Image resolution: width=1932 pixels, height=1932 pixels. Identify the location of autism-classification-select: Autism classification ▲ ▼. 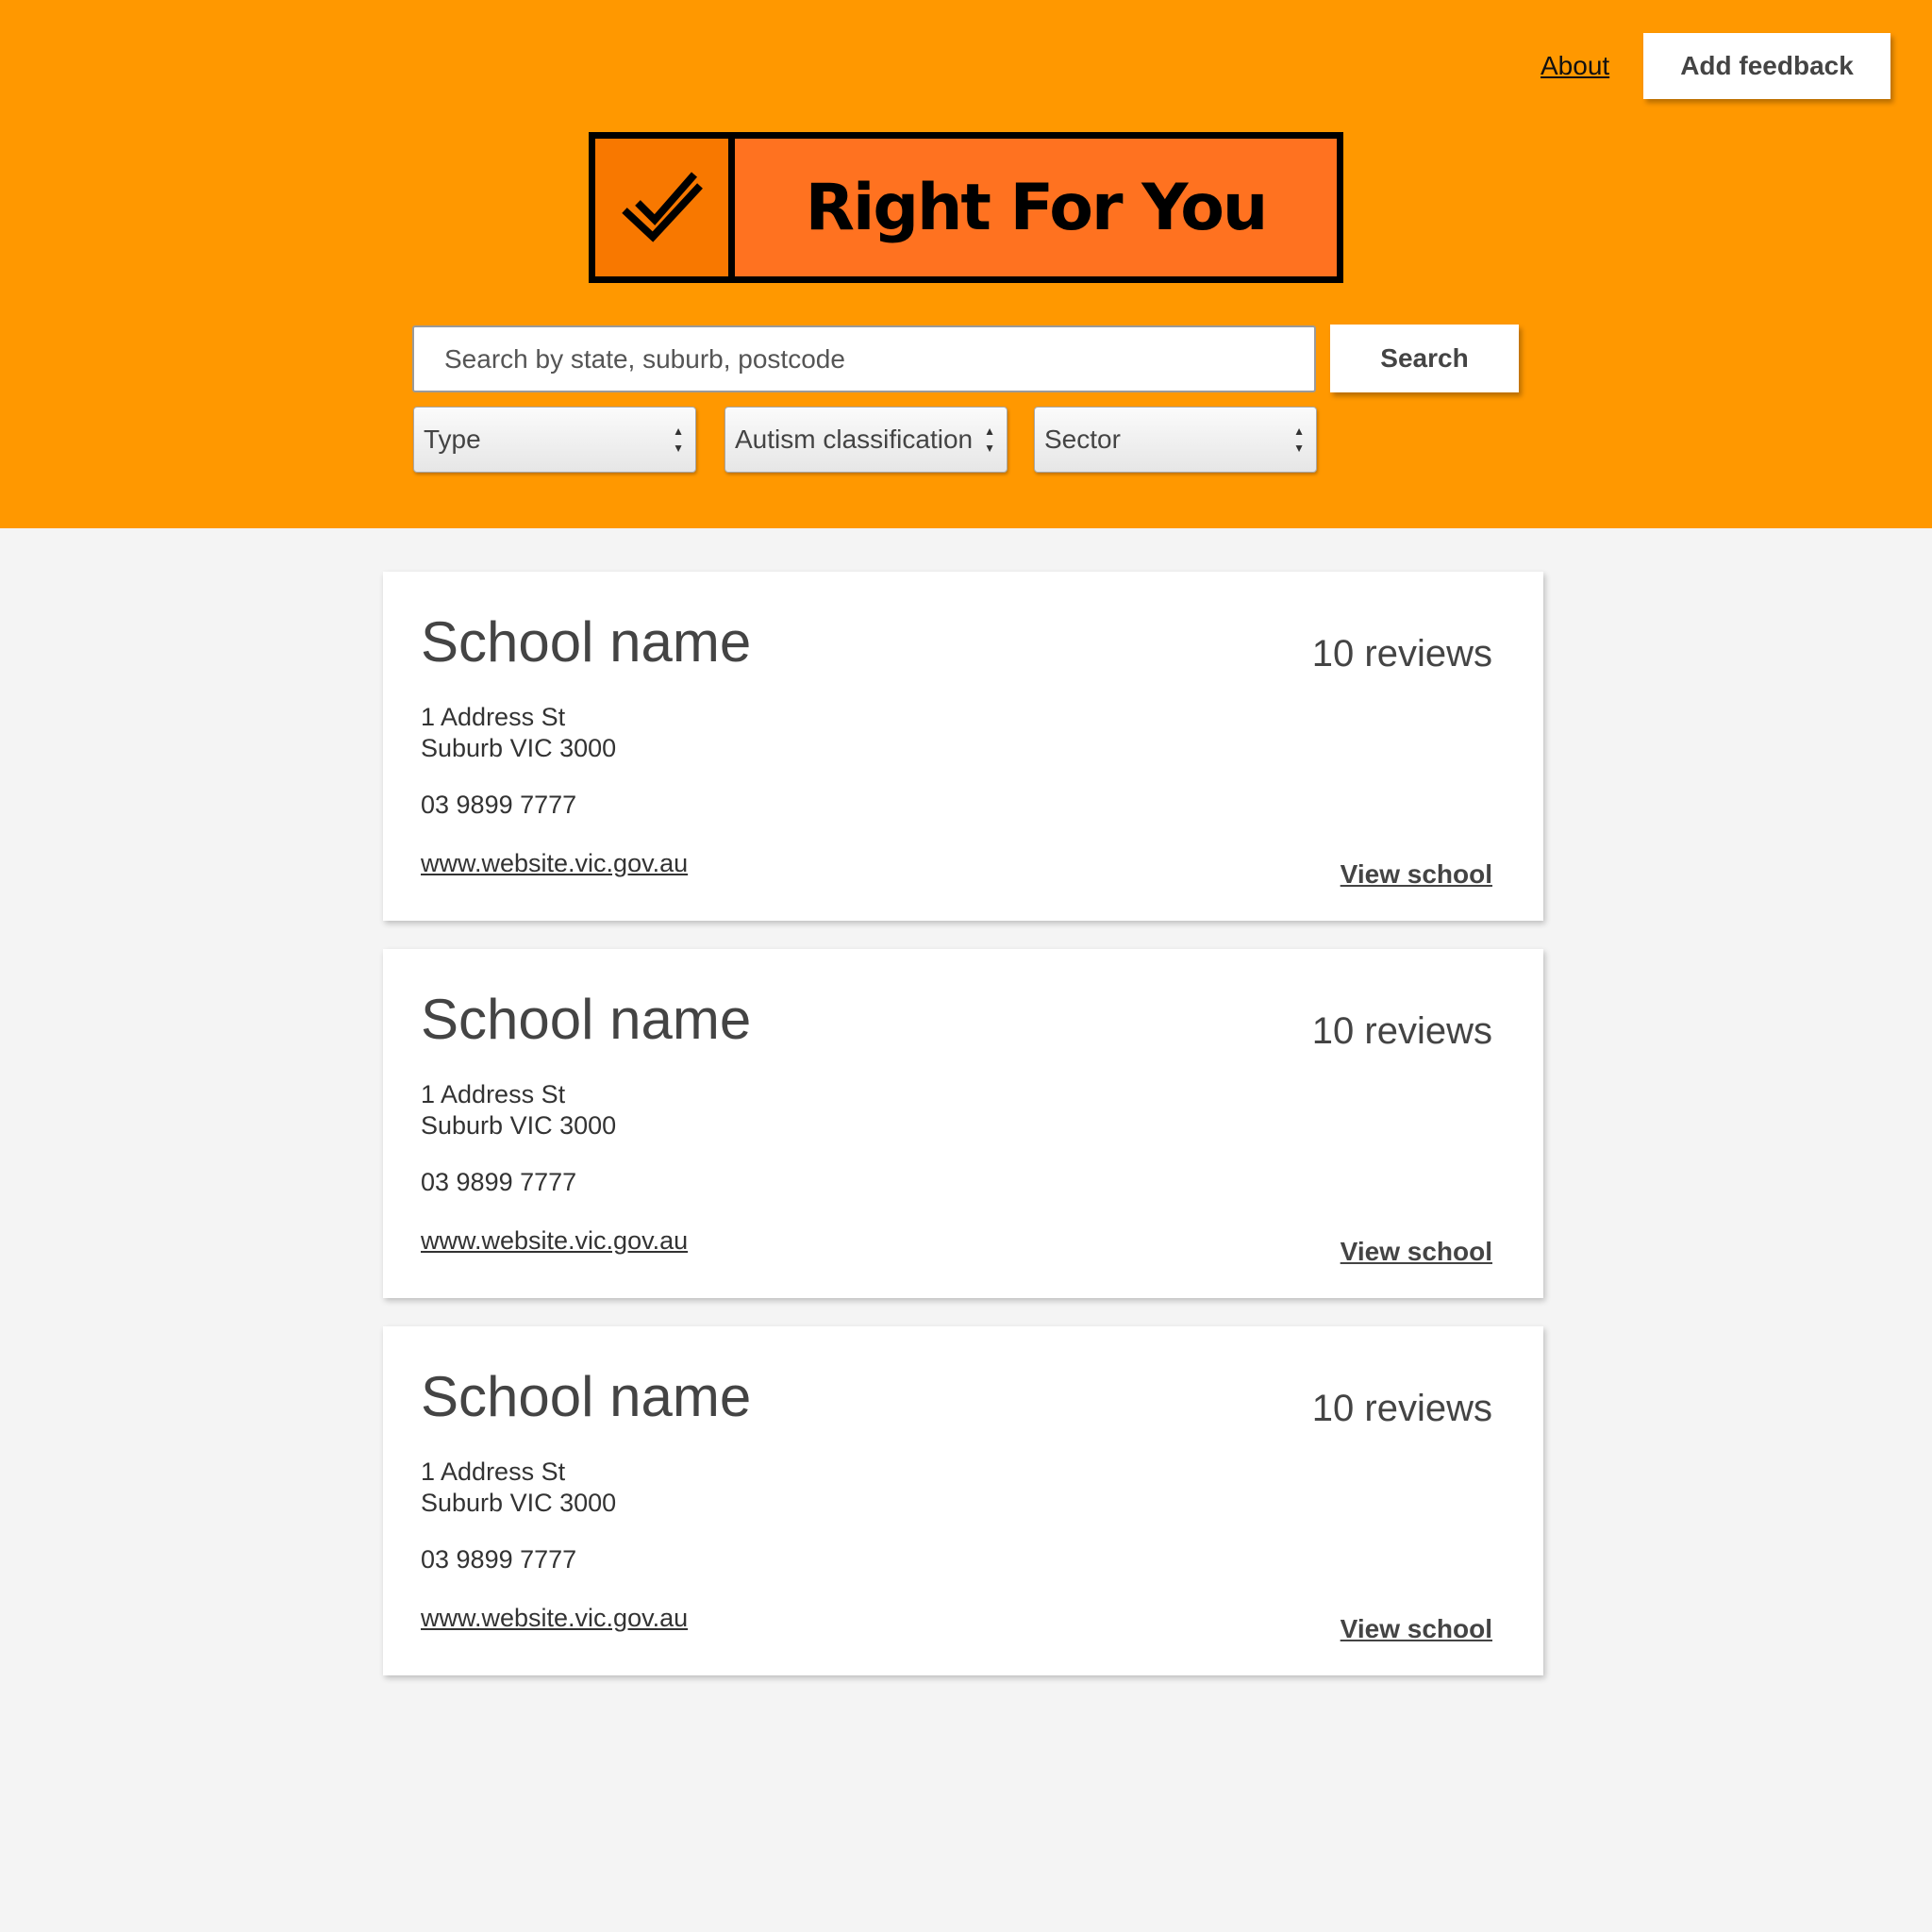
(866, 440).